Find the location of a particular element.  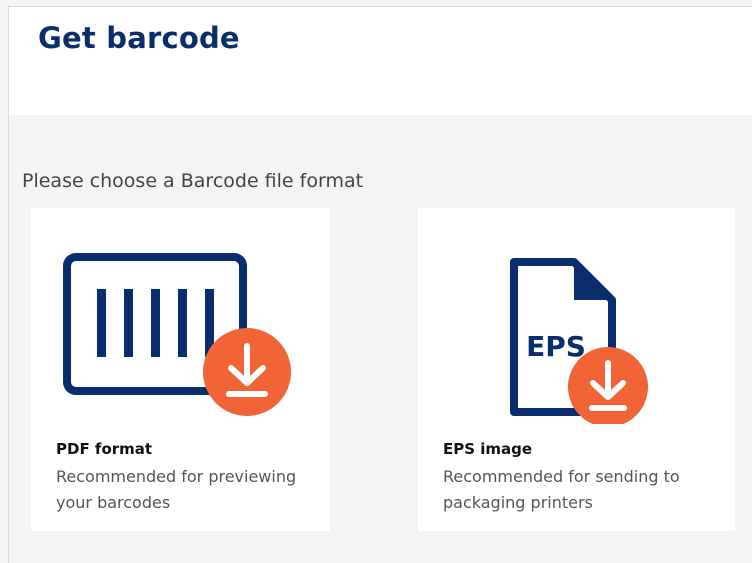

format-prompt: Please choose a Barcode file format is located at coordinates (193, 181).